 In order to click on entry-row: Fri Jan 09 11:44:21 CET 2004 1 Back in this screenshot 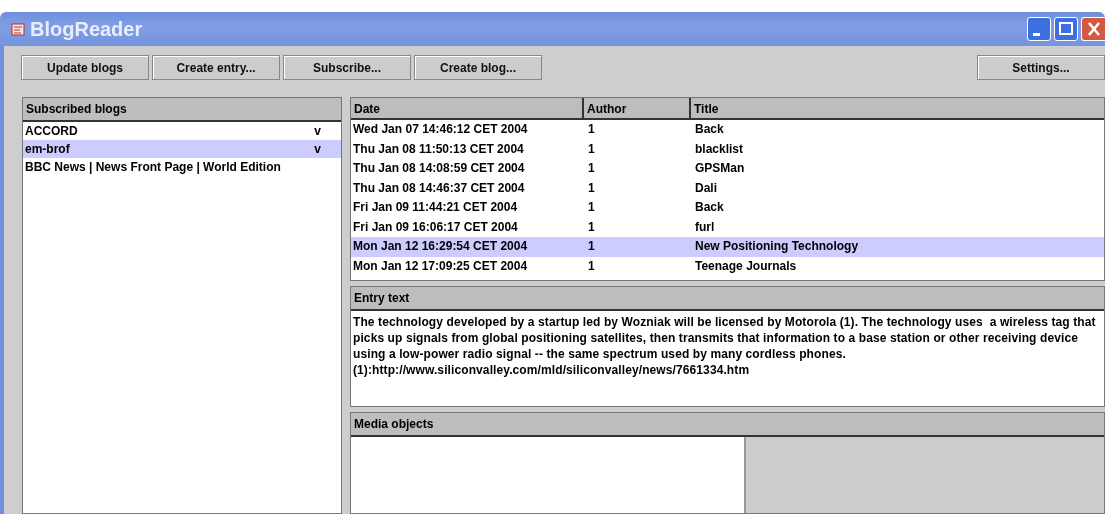, I will do `click(727, 208)`.